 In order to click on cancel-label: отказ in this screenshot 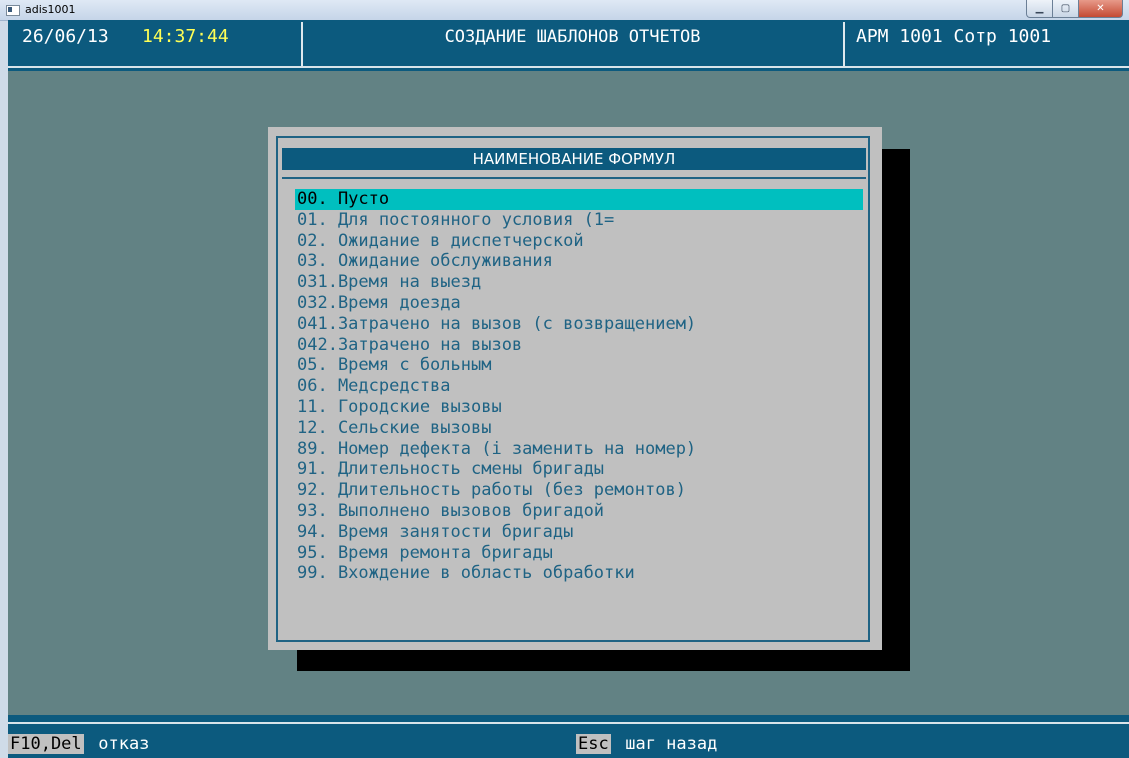, I will do `click(119, 744)`.